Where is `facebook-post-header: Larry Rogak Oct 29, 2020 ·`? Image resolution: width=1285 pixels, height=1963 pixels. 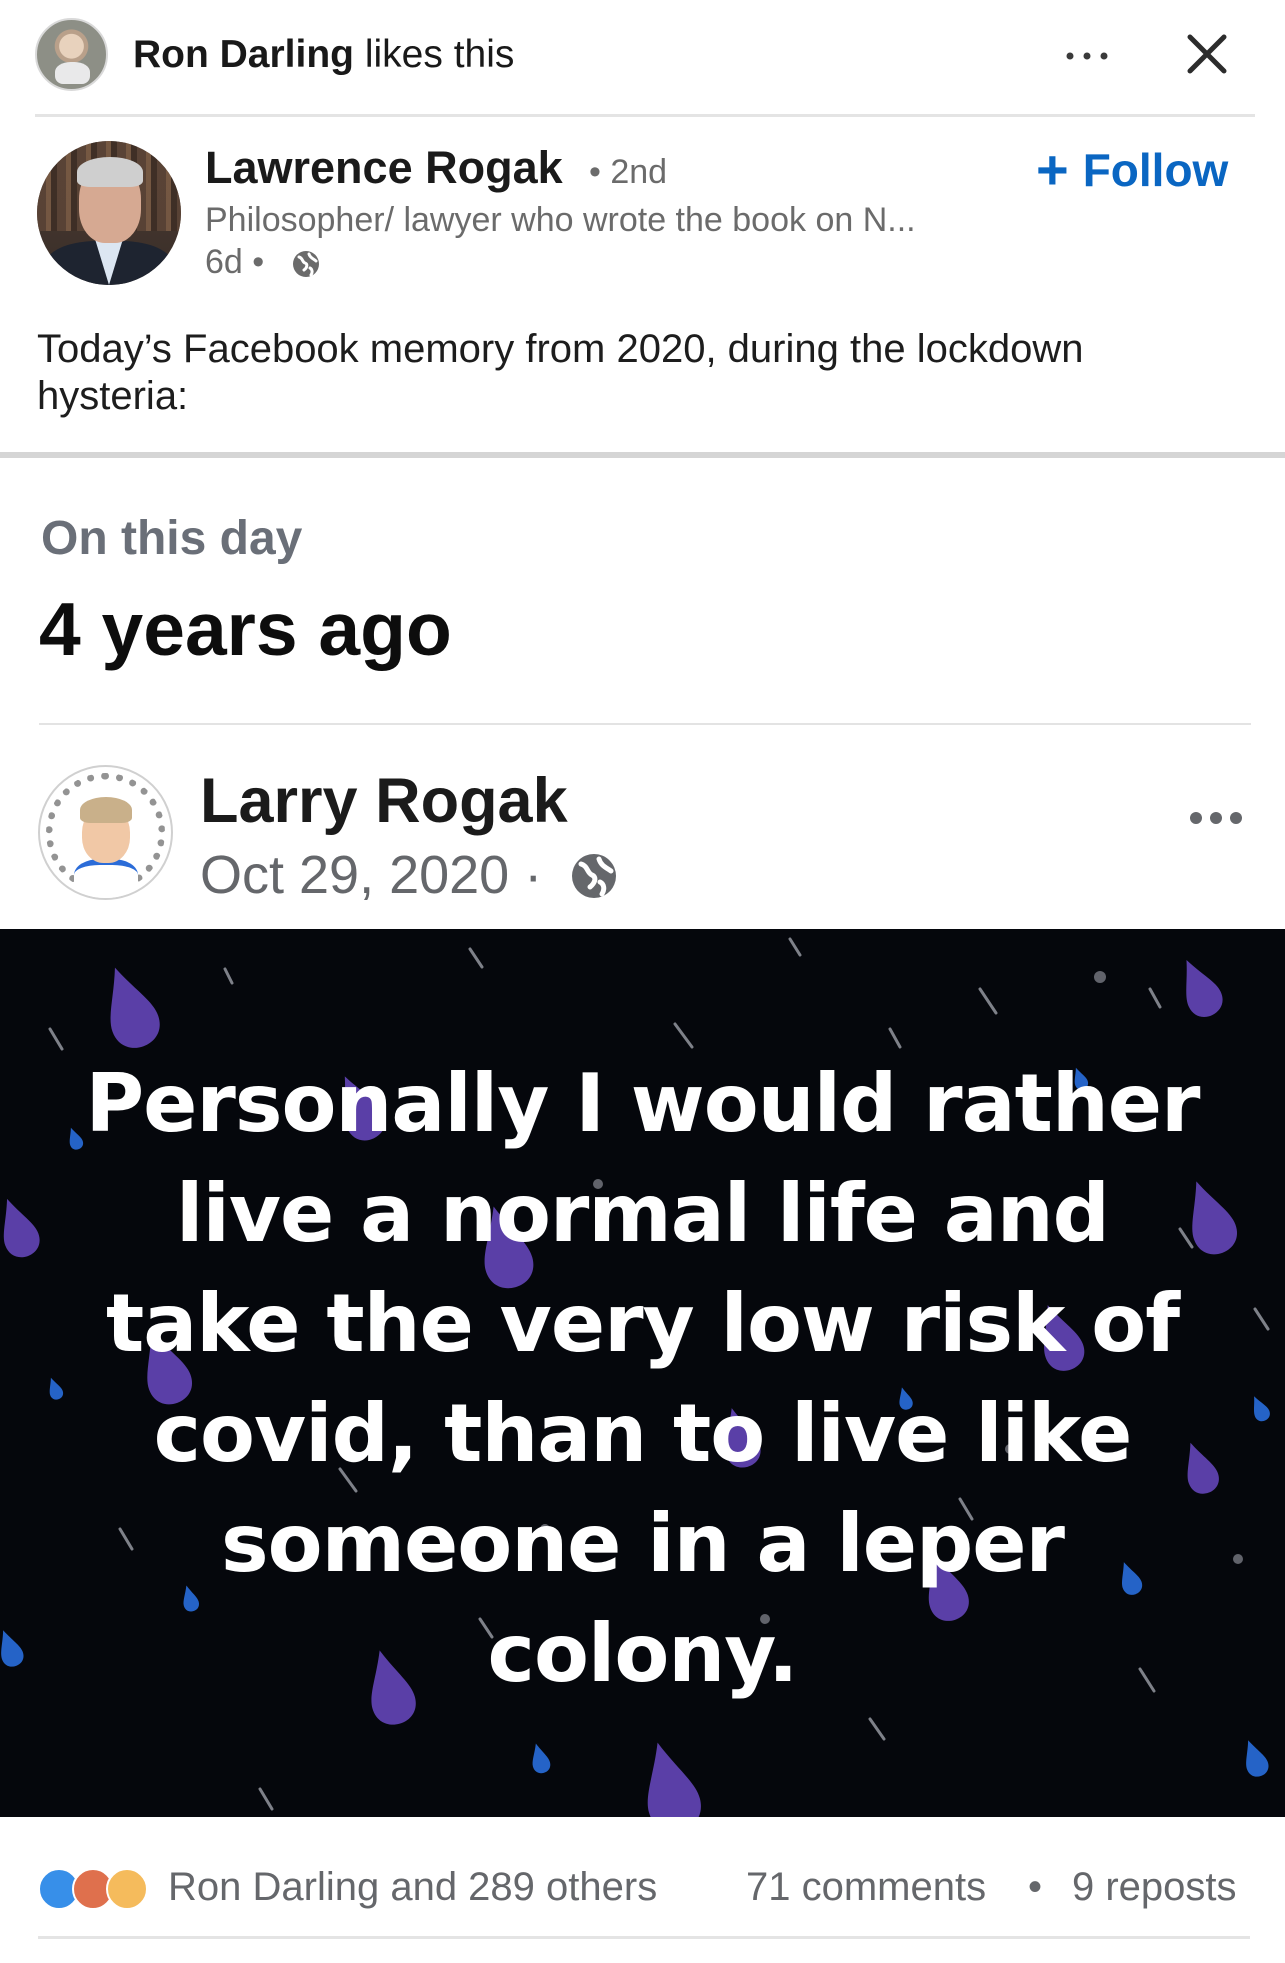
facebook-post-header: Larry Rogak Oct 29, 2020 · is located at coordinates (642, 827).